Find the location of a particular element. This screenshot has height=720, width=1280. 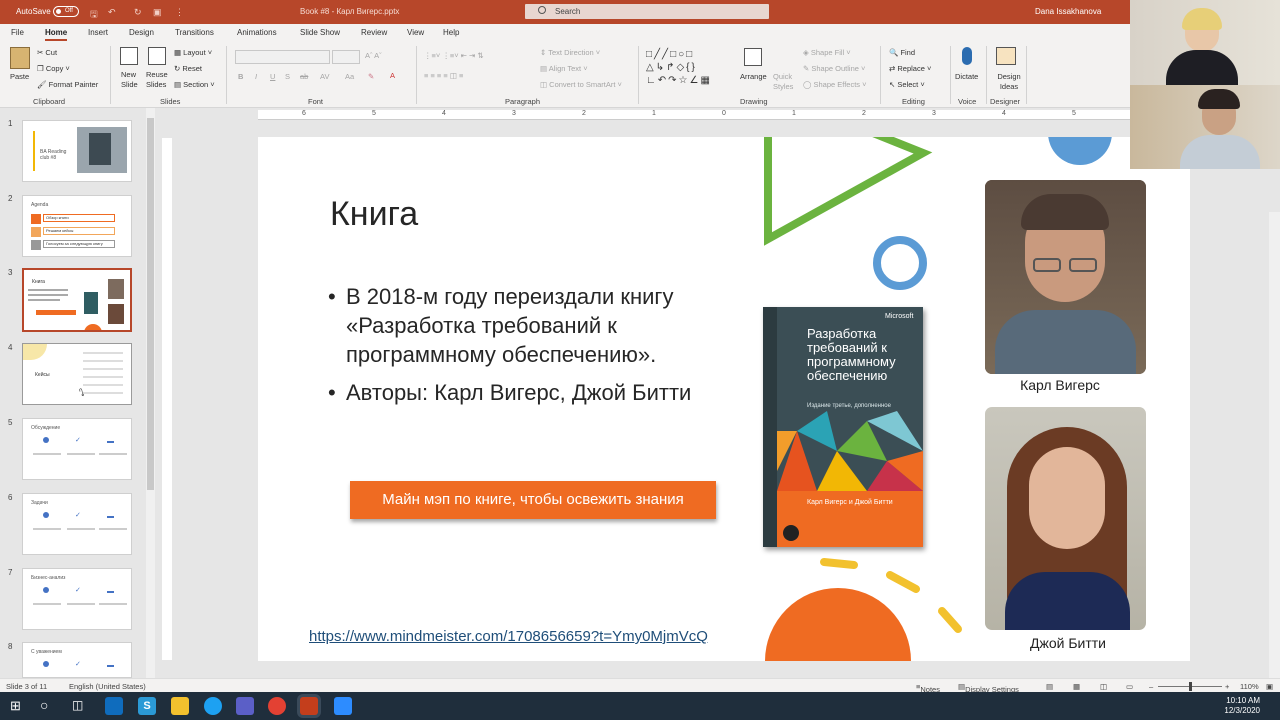

format-painter-button: 🖌 Format Painter is located at coordinates (67, 84).